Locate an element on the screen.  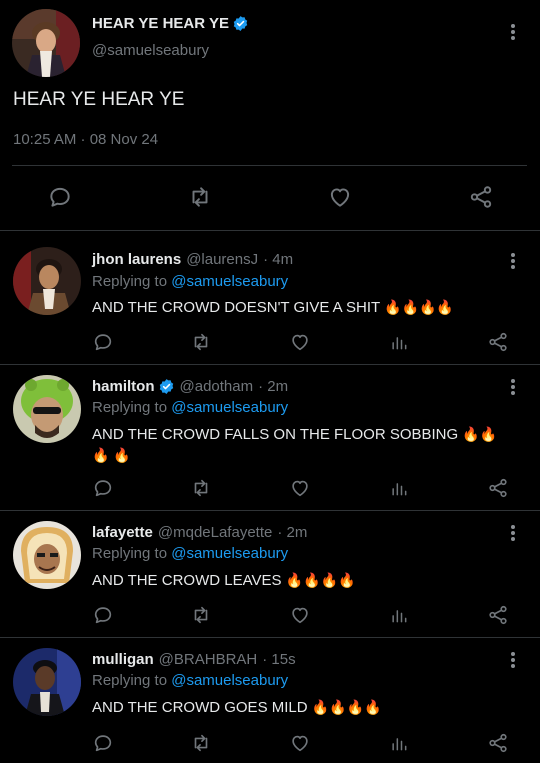
tweet-text: AND THE CROWD DOESN'T GIVE A SHIT 🔥🔥🔥🔥 is located at coordinates (302, 307).